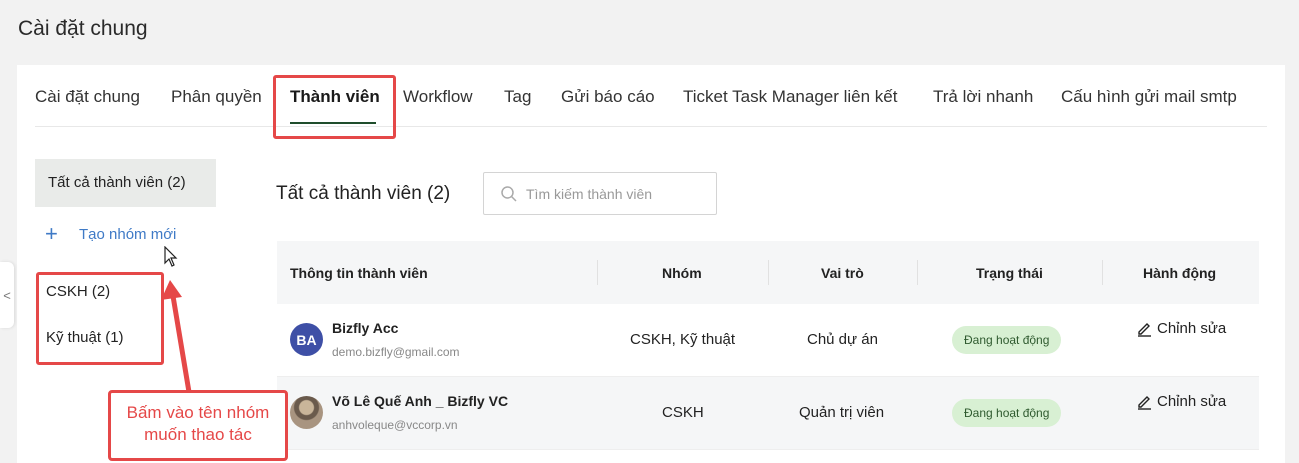 The height and width of the screenshot is (463, 1299). What do you see at coordinates (517, 97) in the screenshot?
I see `tab-tag: Tag` at bounding box center [517, 97].